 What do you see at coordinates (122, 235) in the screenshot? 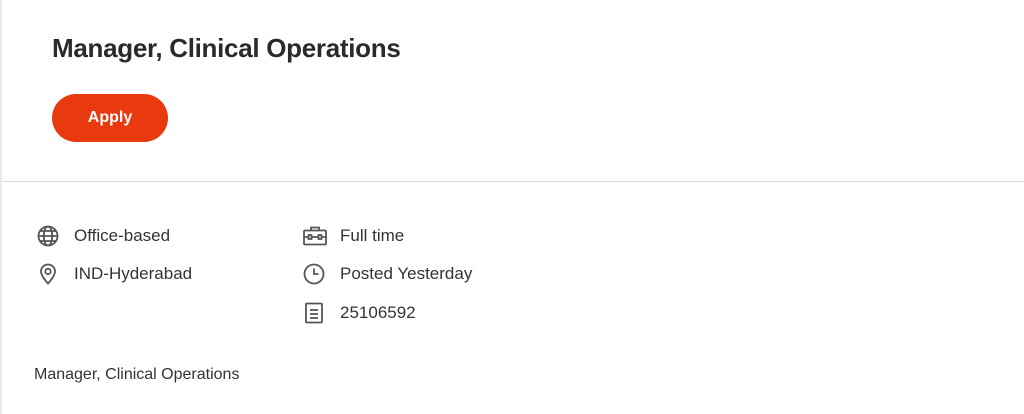
I see `work-location-type-label: Office-based` at bounding box center [122, 235].